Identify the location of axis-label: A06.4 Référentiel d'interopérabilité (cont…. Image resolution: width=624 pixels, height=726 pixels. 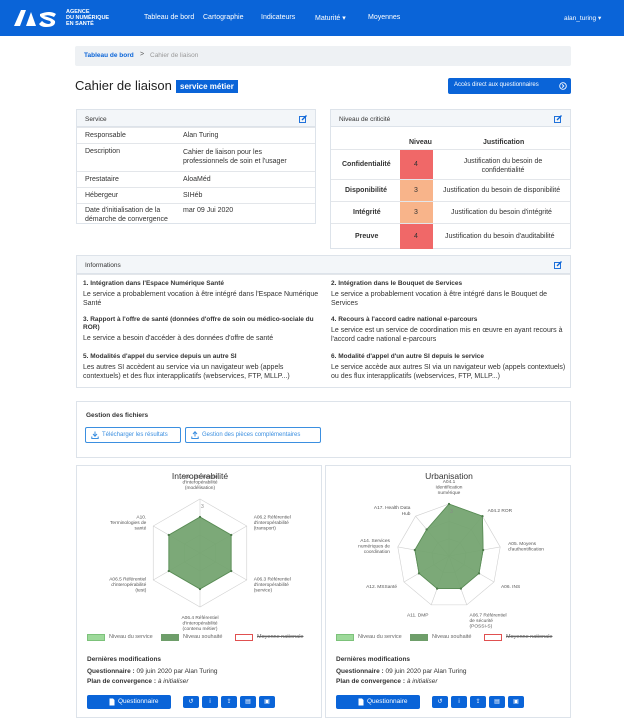
(199, 623).